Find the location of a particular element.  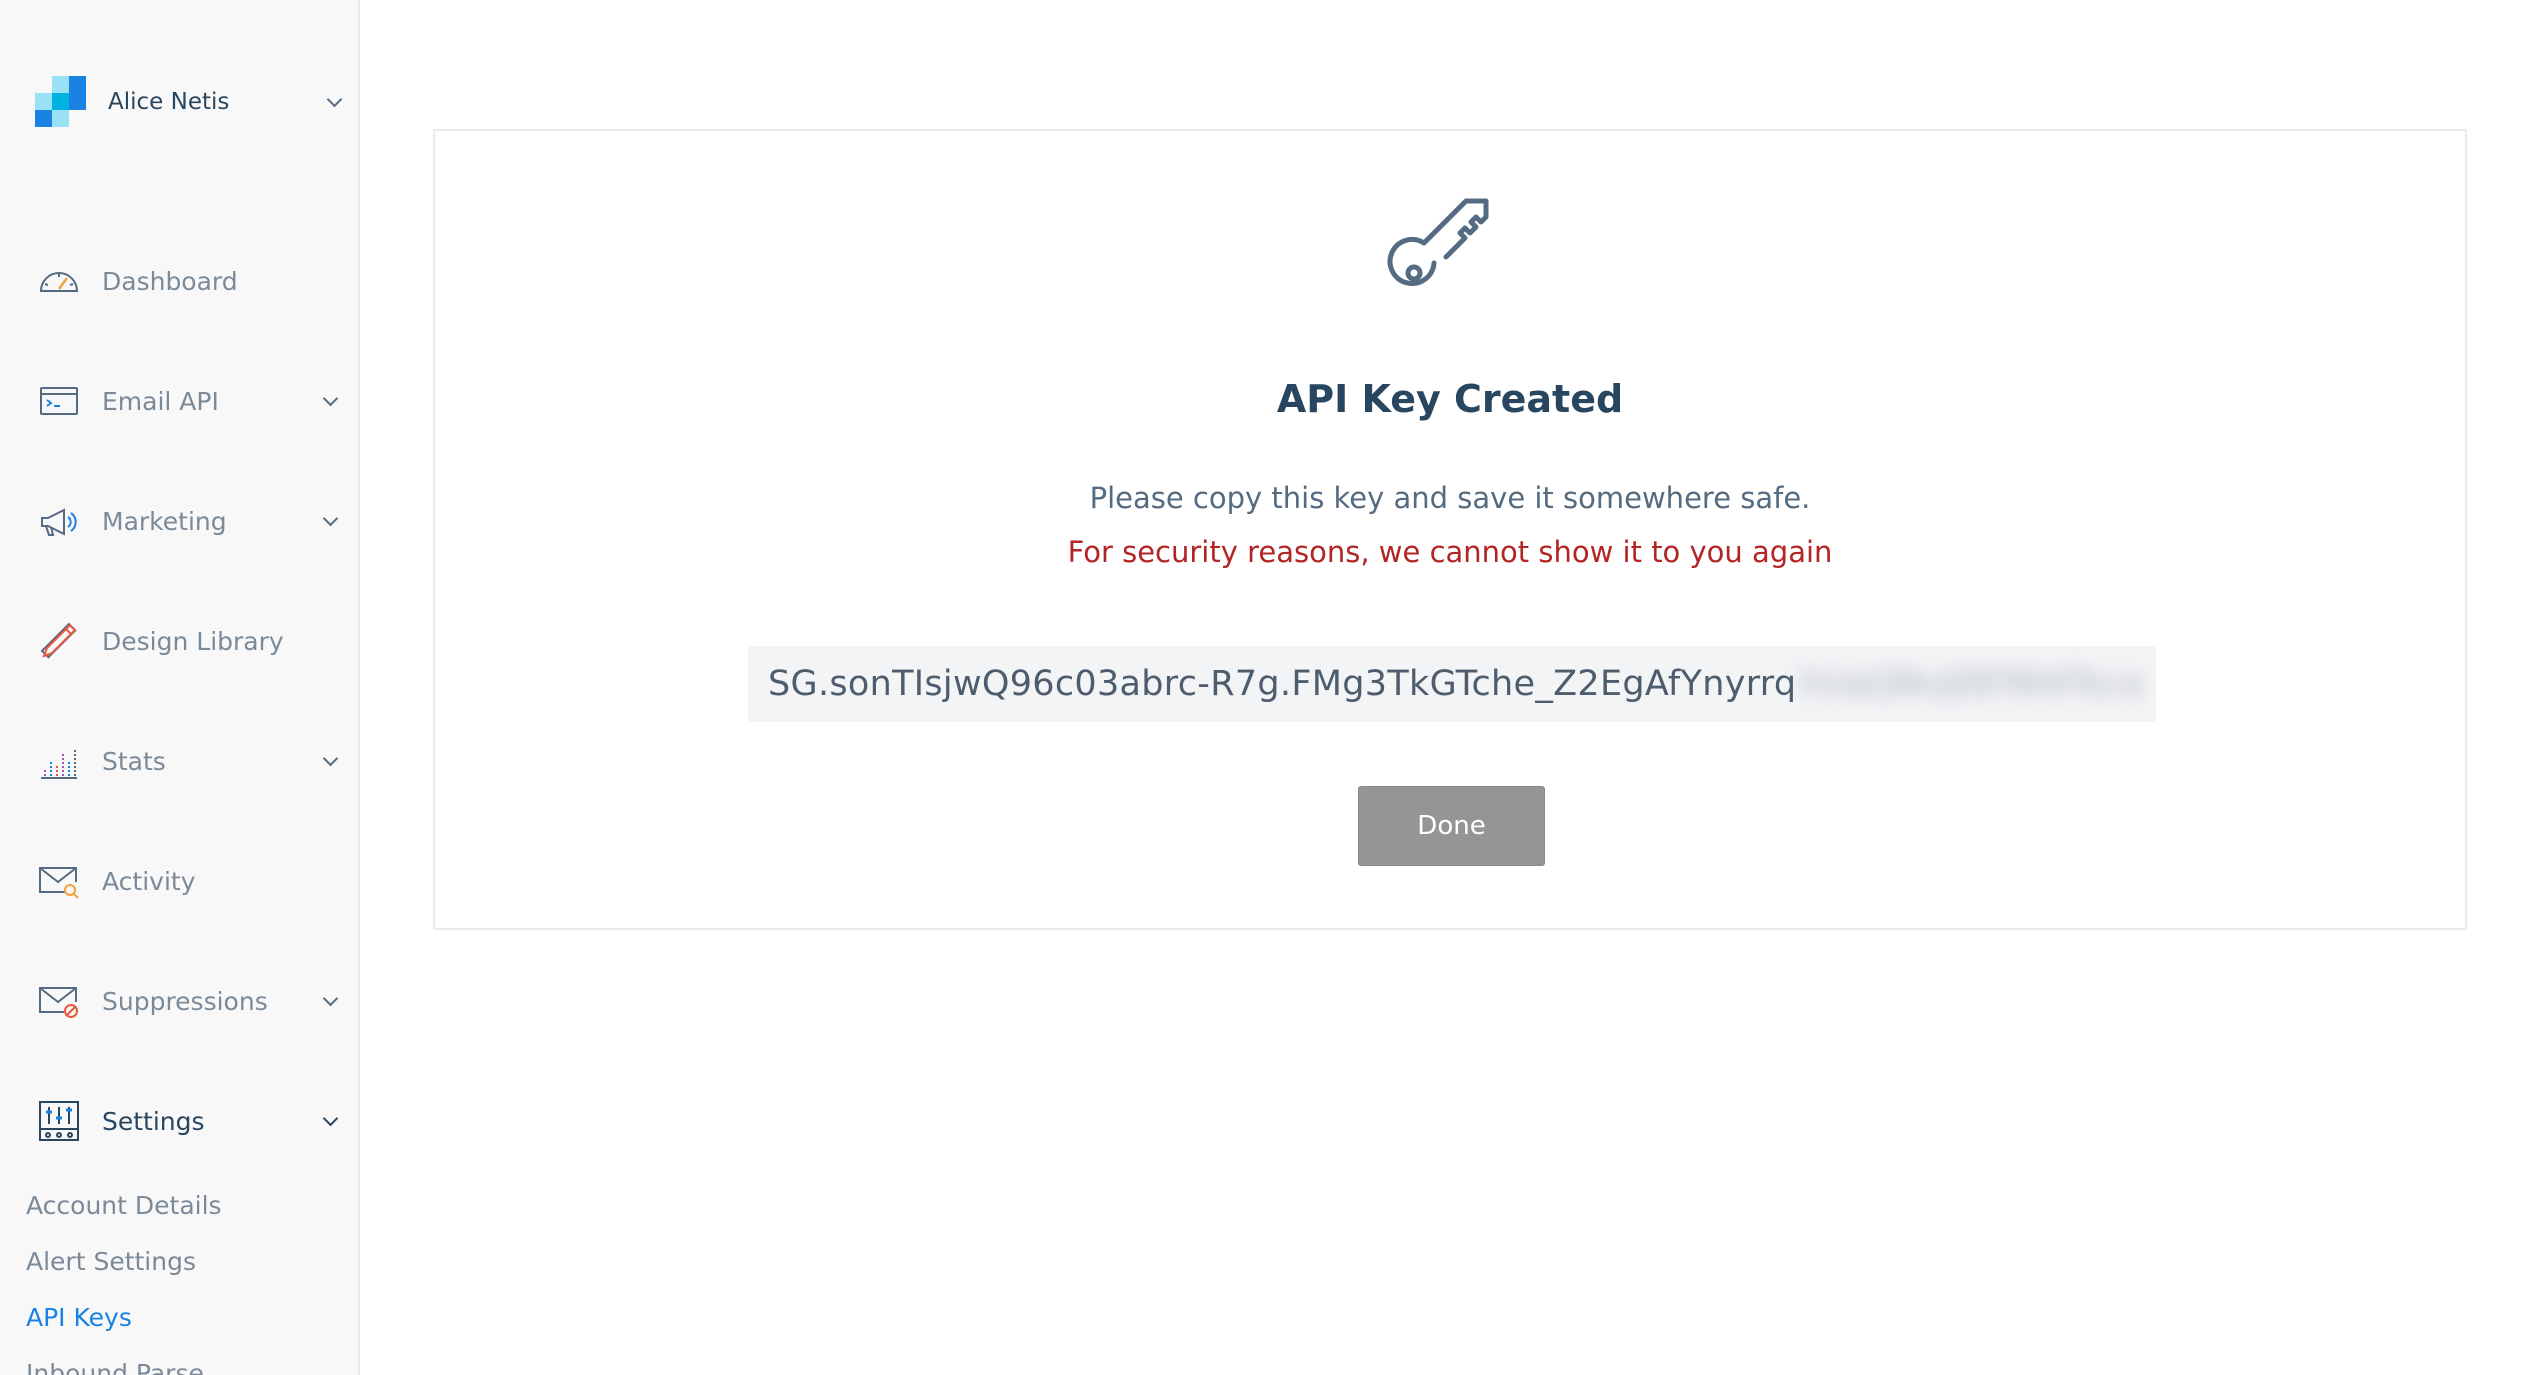

sidebar-item-settings: Settings is located at coordinates (189, 1121).